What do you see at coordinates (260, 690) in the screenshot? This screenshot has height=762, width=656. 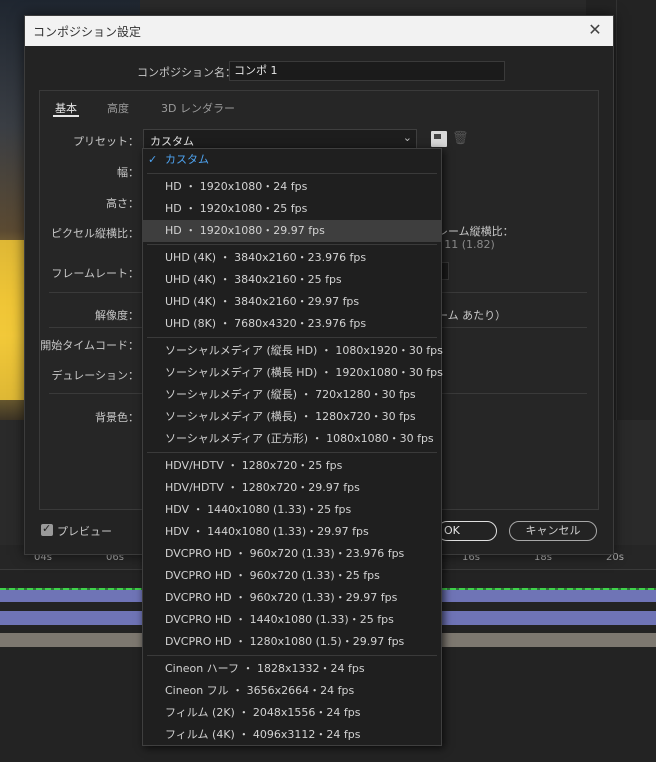 I see `preset-option-label: Cineon フル ・ 3656x2664・24 fps` at bounding box center [260, 690].